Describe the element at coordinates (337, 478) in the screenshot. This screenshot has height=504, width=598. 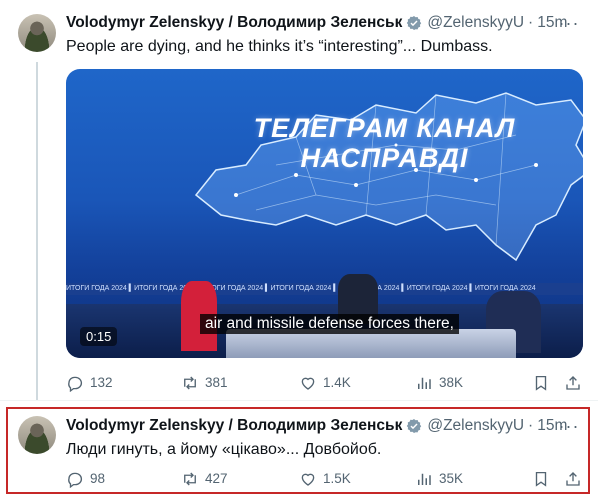
I see `like-count: 1.5K` at that location.